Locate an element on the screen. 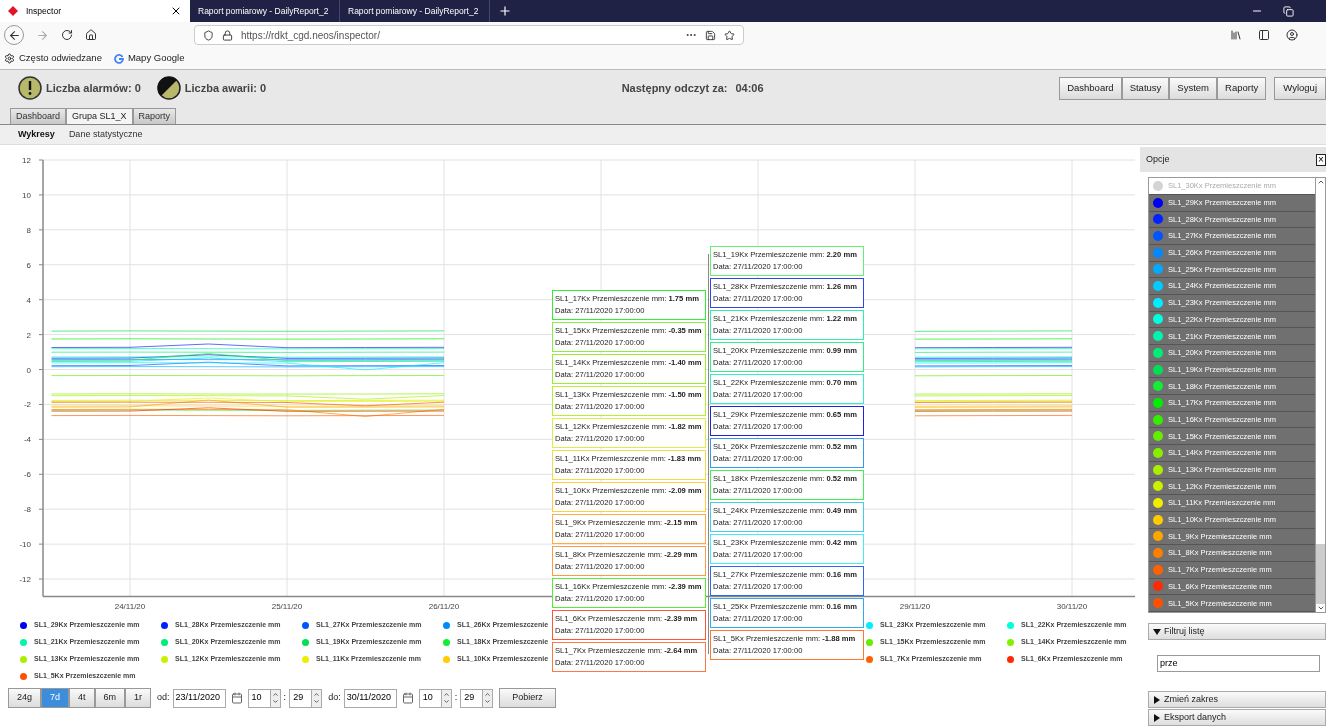  alarm-count: Liczba alarmów: 0 is located at coordinates (93, 88).